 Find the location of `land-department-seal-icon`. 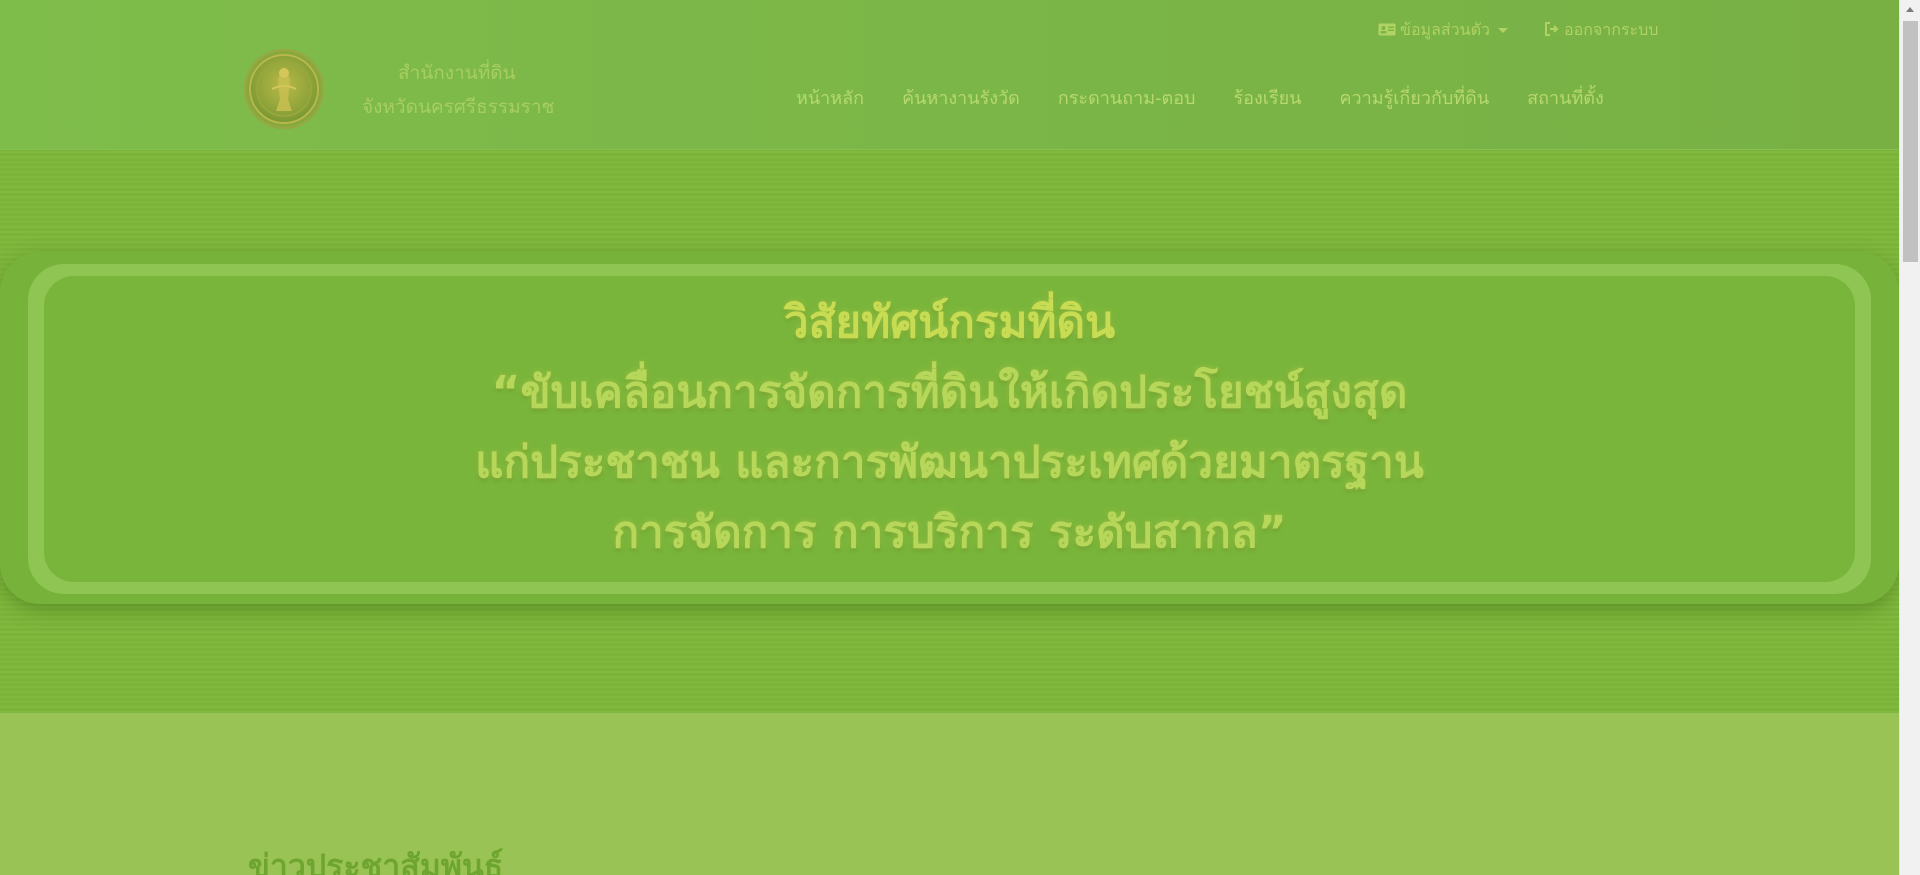

land-department-seal-icon is located at coordinates (284, 89).